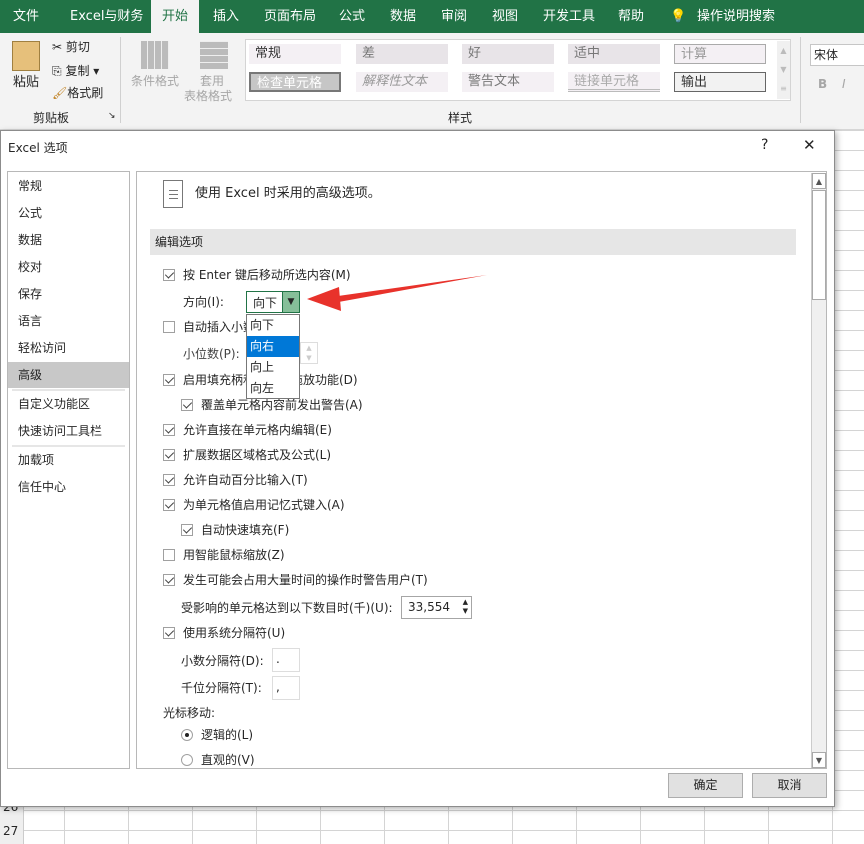 The image size is (864, 844). I want to click on scroll-up-icon: ▲, so click(819, 181).